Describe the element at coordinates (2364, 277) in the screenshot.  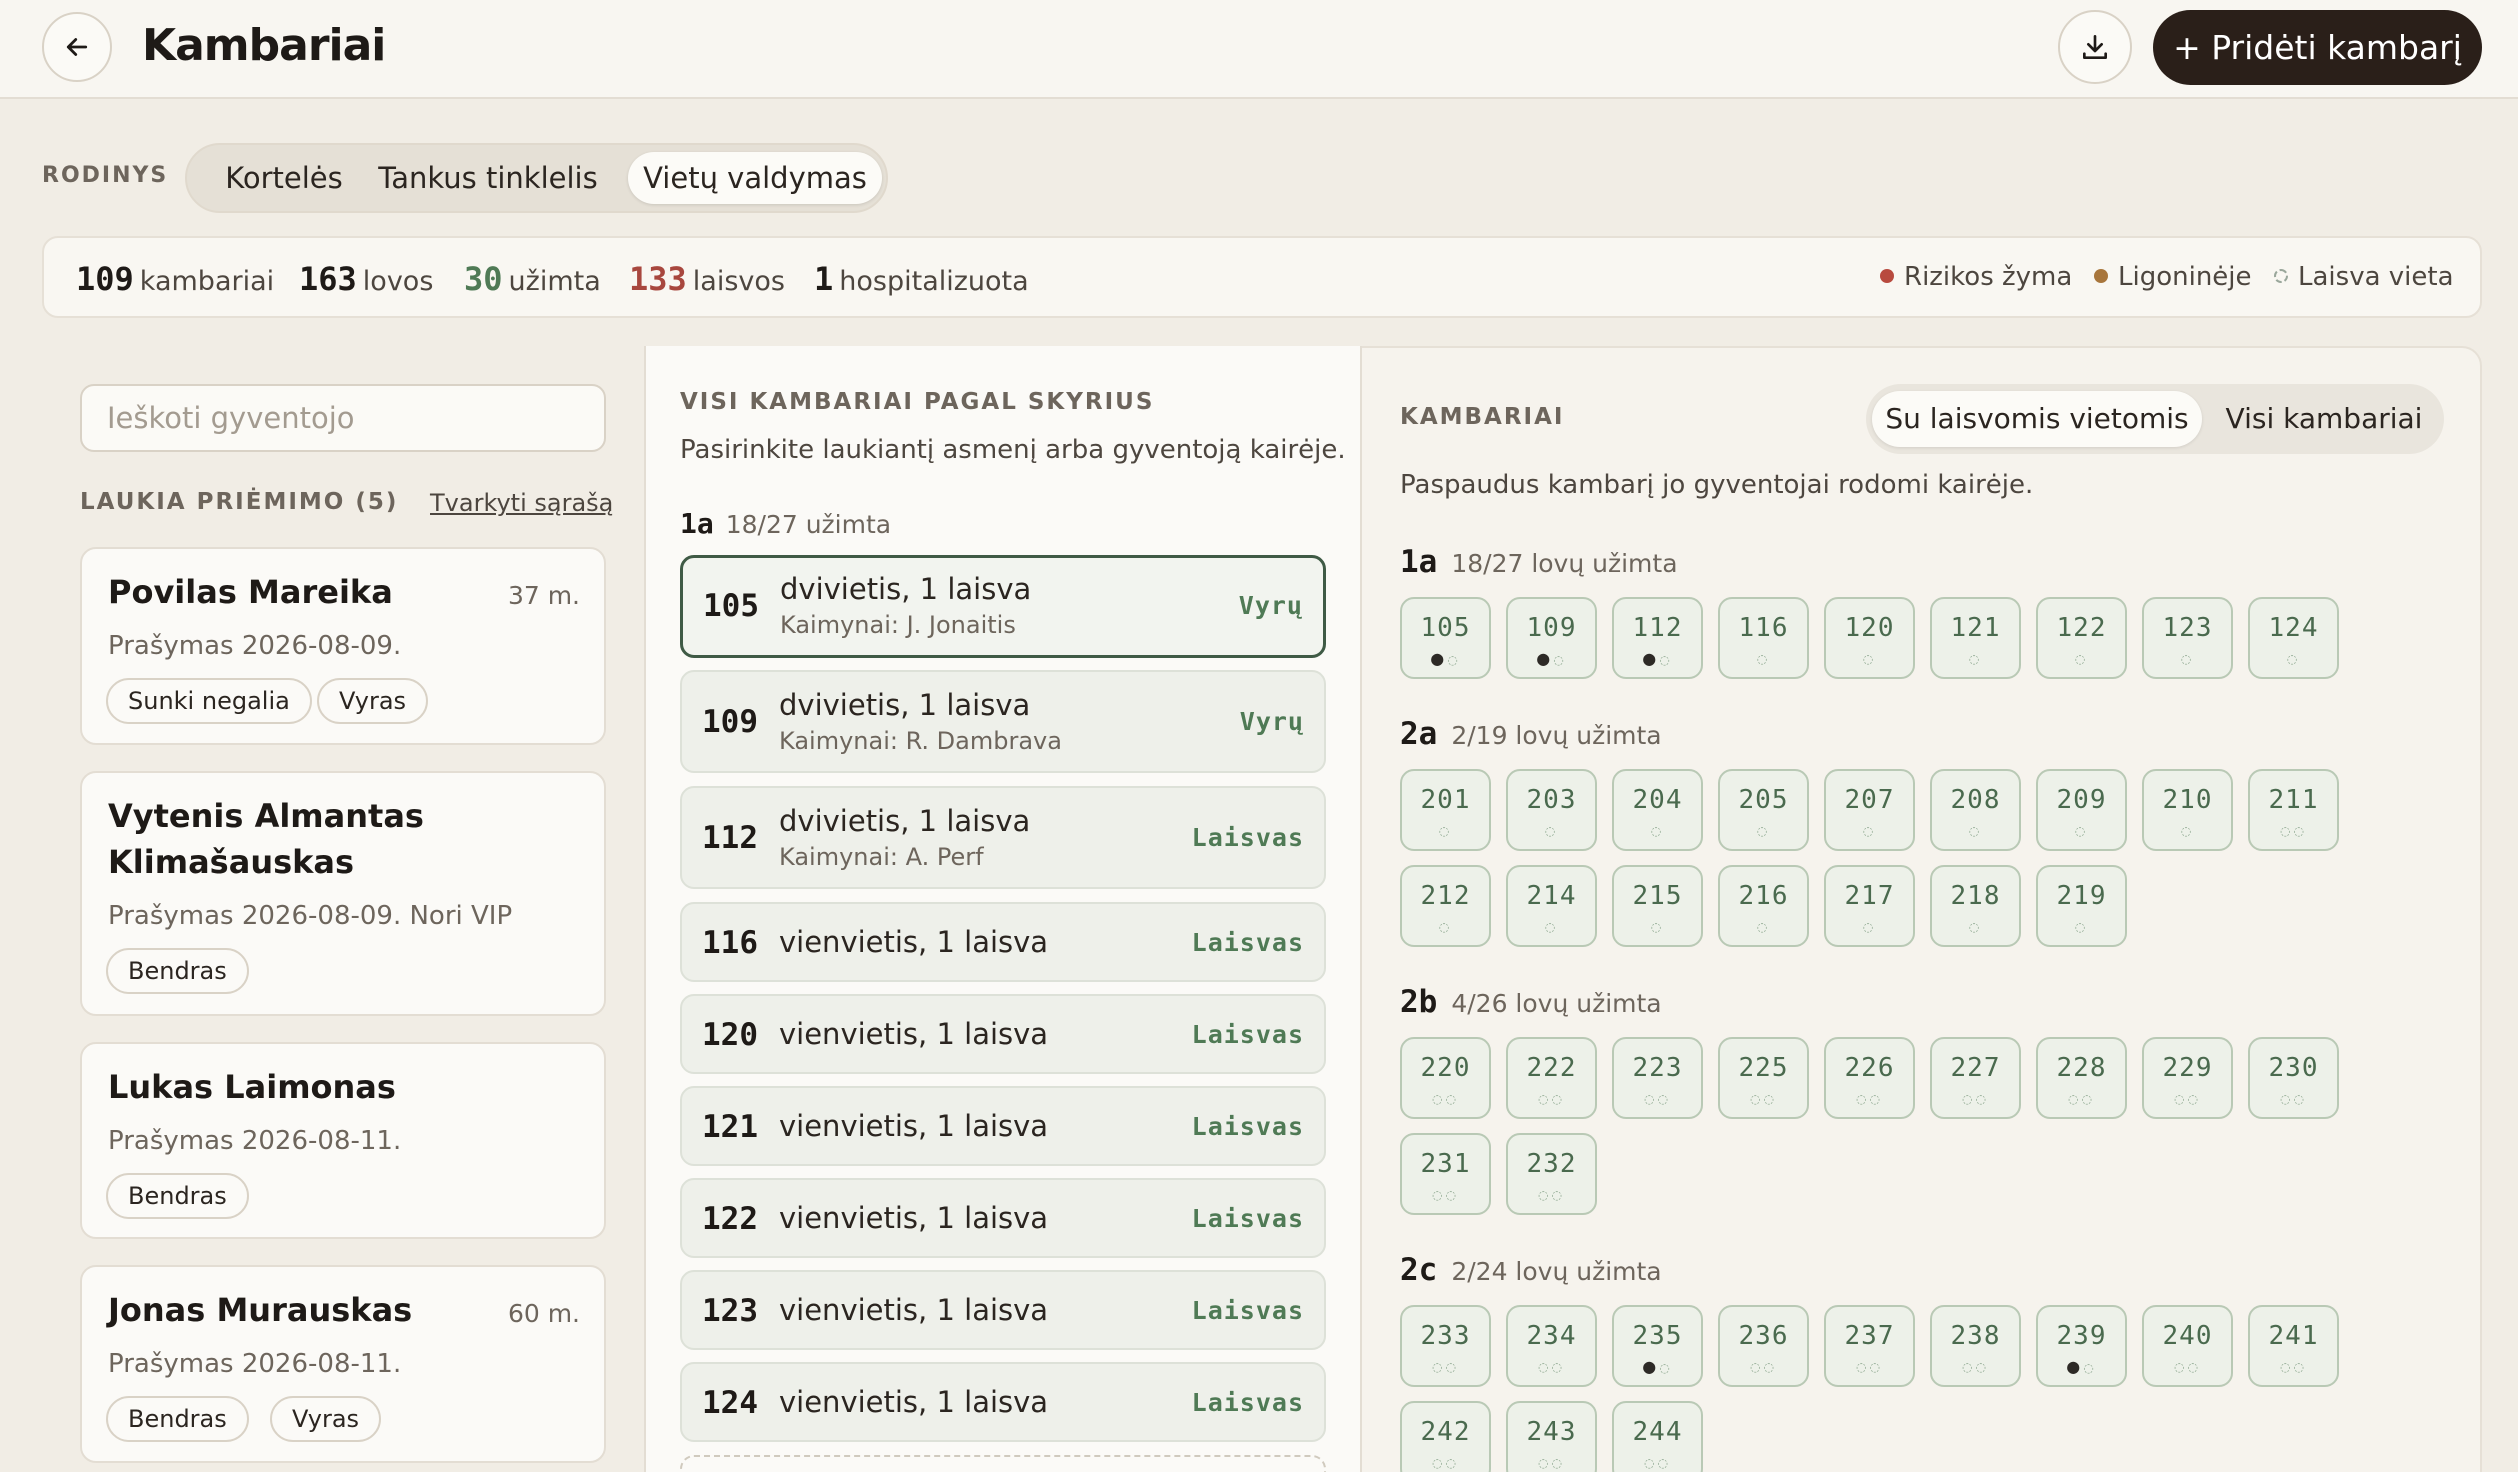
I see `legend-free-seat: Laisva vieta` at that location.